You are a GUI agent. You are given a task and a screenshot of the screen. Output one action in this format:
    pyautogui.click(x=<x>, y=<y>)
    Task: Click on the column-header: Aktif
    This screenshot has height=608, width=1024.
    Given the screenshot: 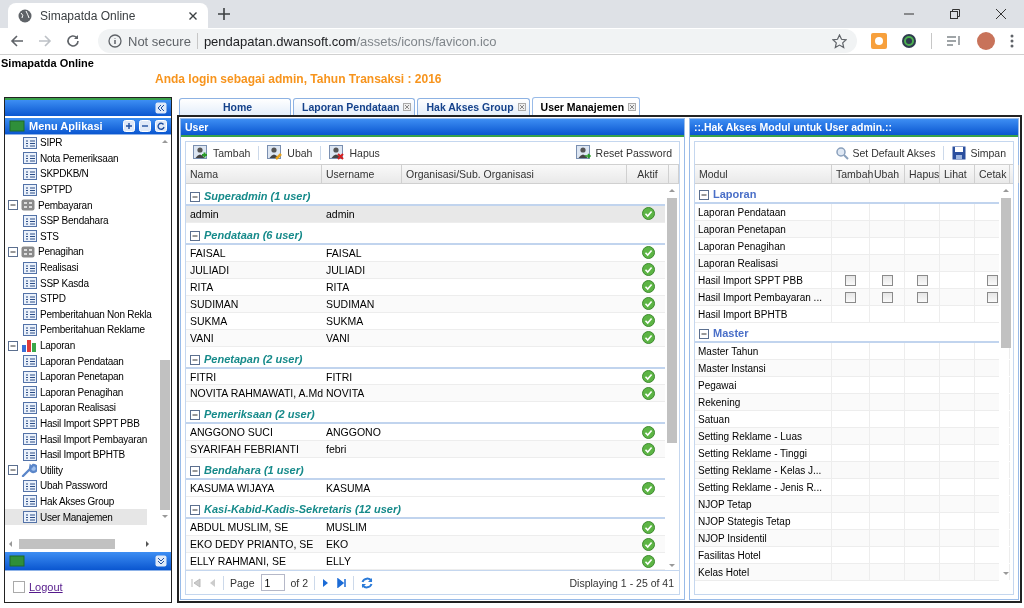 What is the action you would take?
    pyautogui.click(x=648, y=174)
    